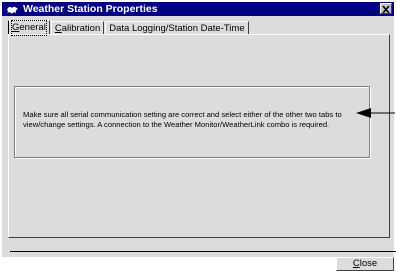 The image size is (396, 271). I want to click on tab-calibration-label: alibration, so click(81, 28).